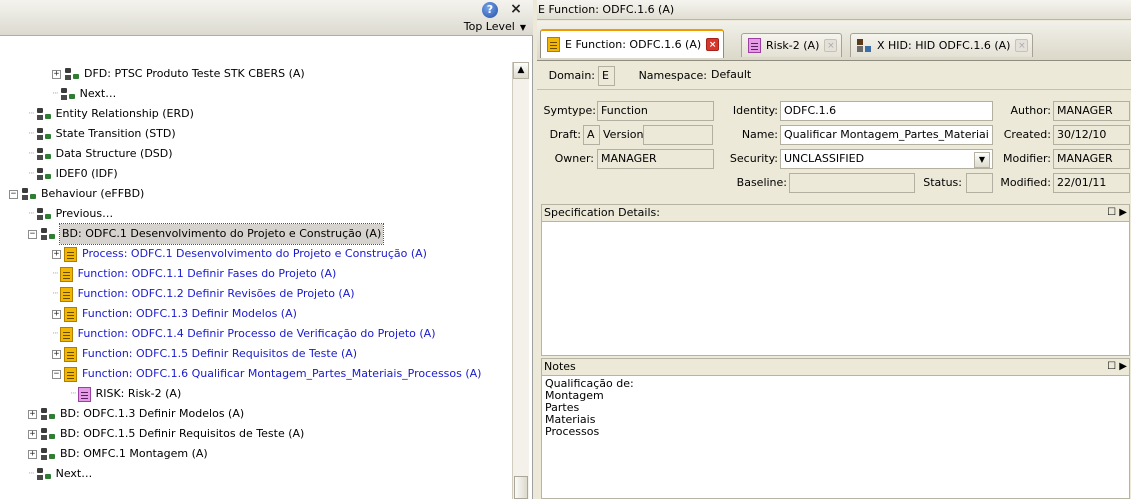 Image resolution: width=1131 pixels, height=499 pixels. Describe the element at coordinates (138, 393) in the screenshot. I see `tree-item-label: RISK: Risk-2 (A)` at that location.